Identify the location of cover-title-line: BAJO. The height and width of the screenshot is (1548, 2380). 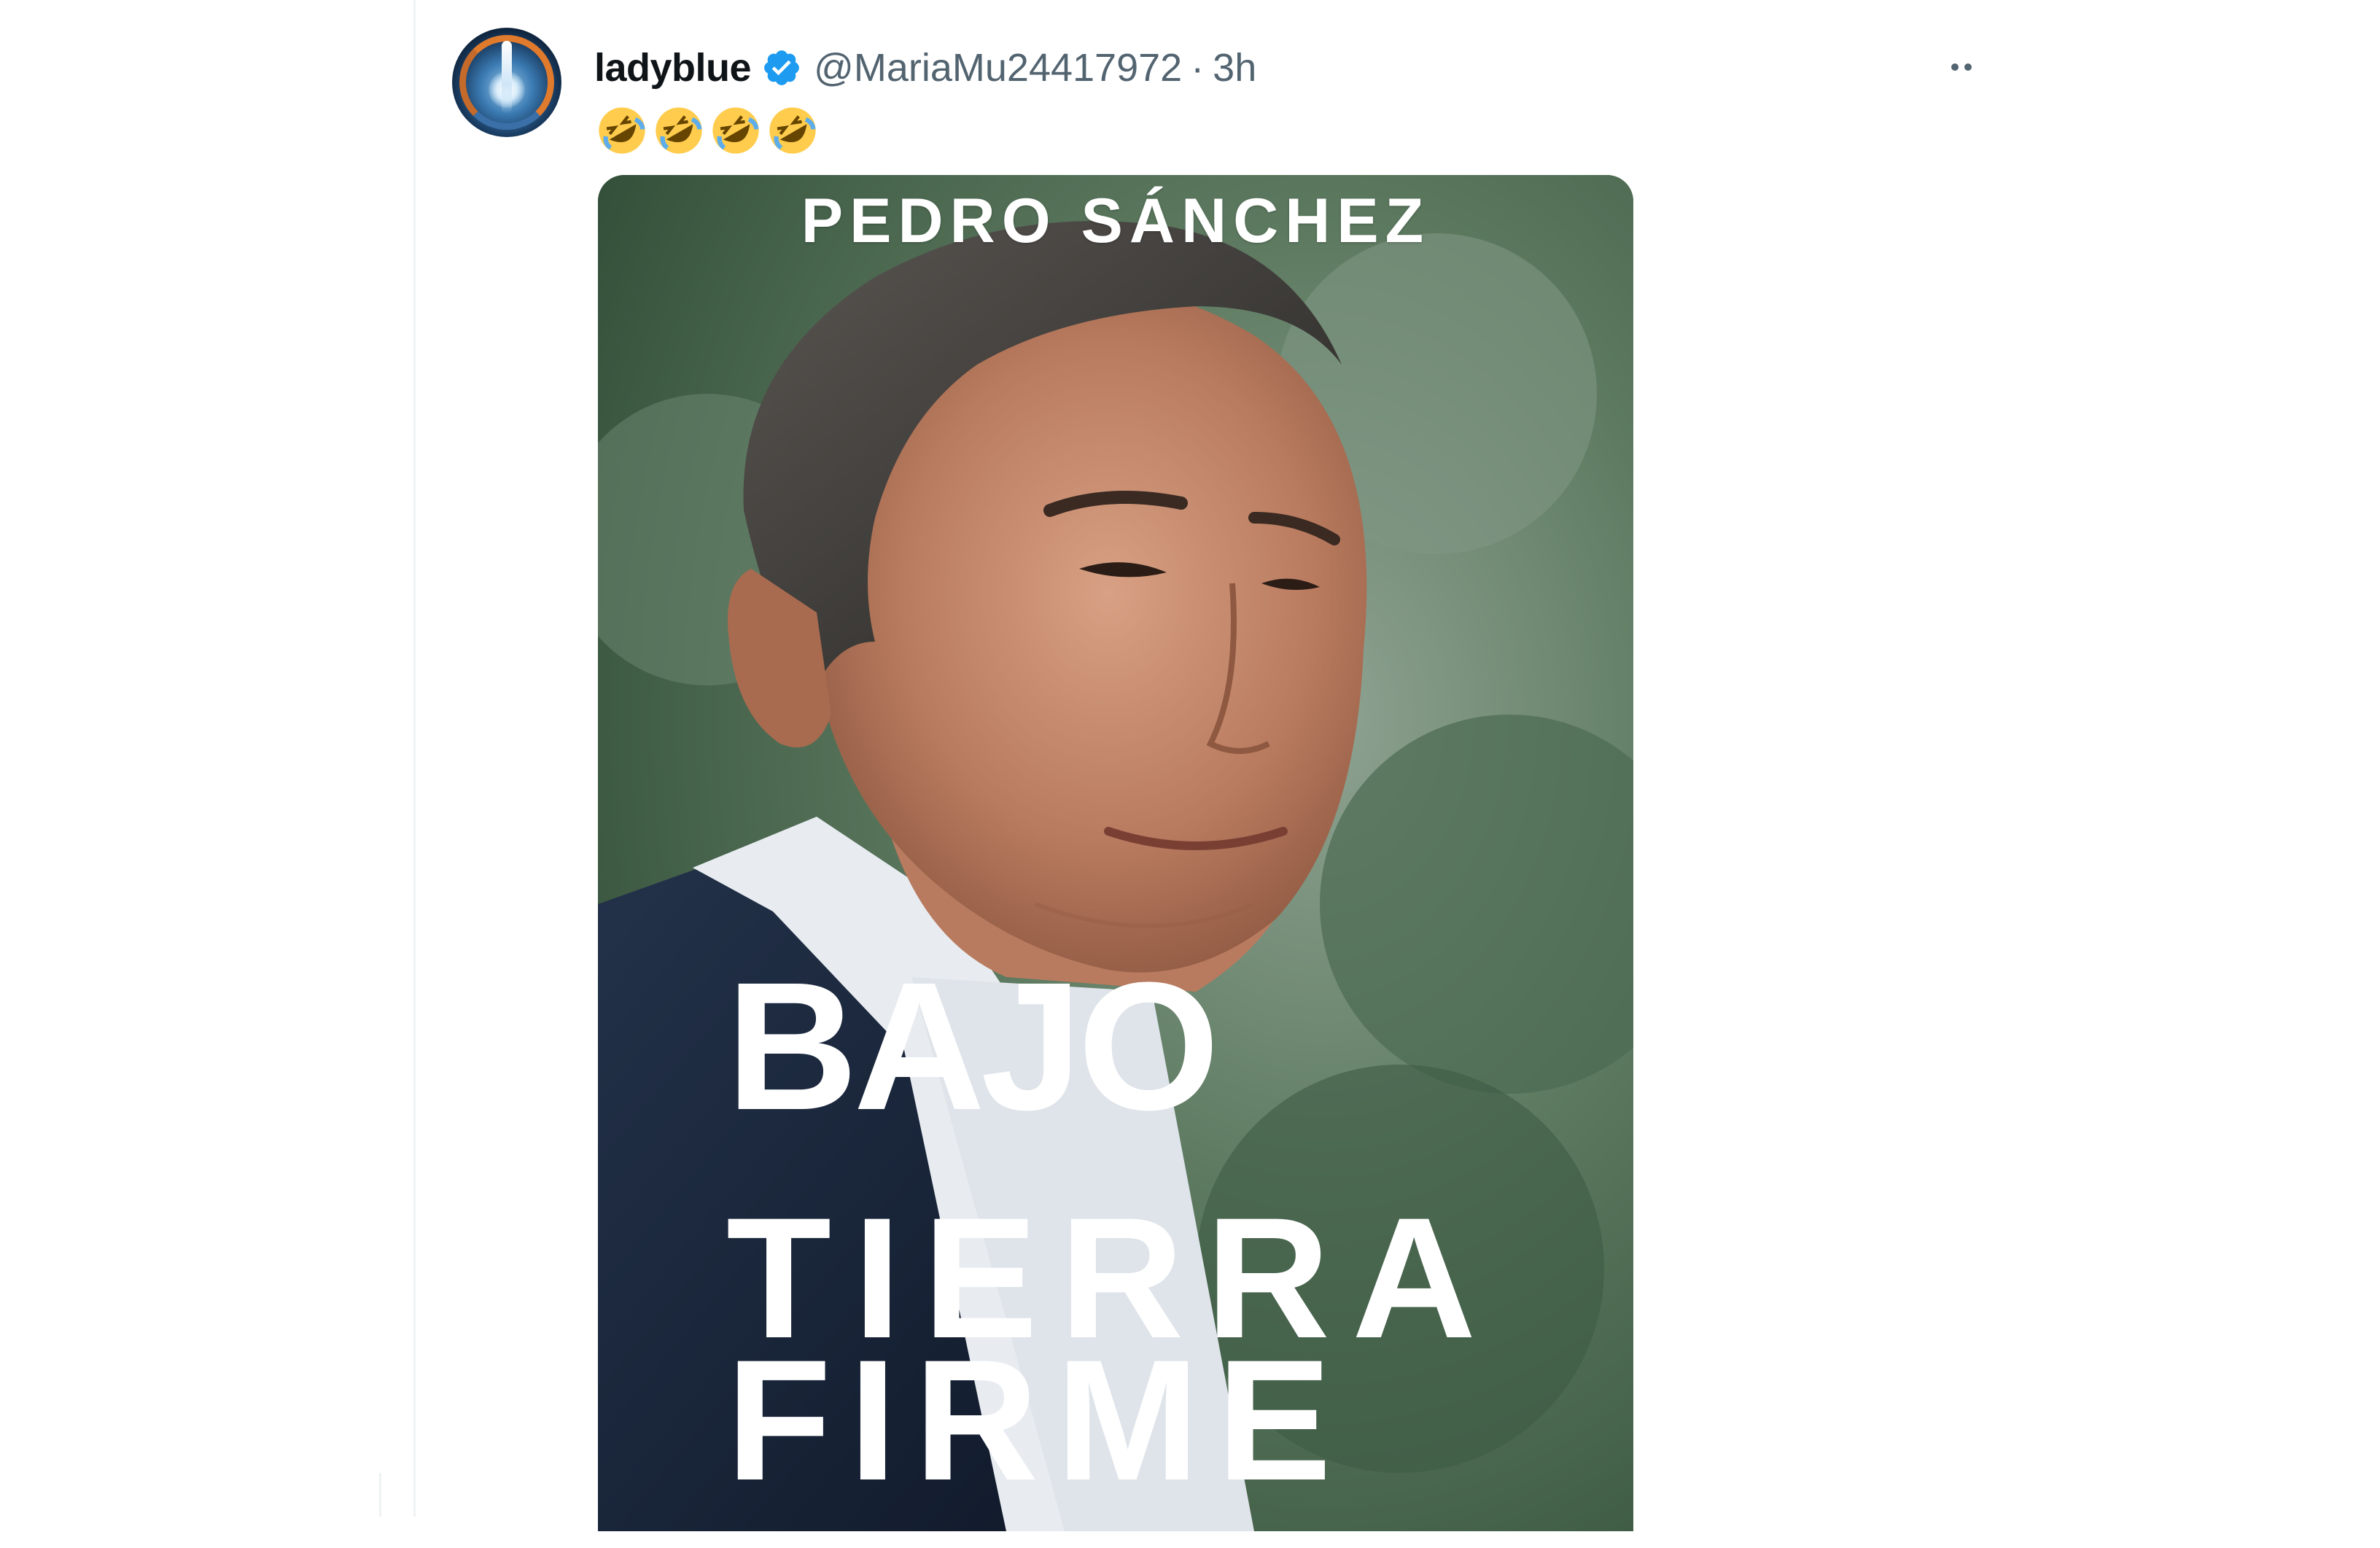
(973, 1046).